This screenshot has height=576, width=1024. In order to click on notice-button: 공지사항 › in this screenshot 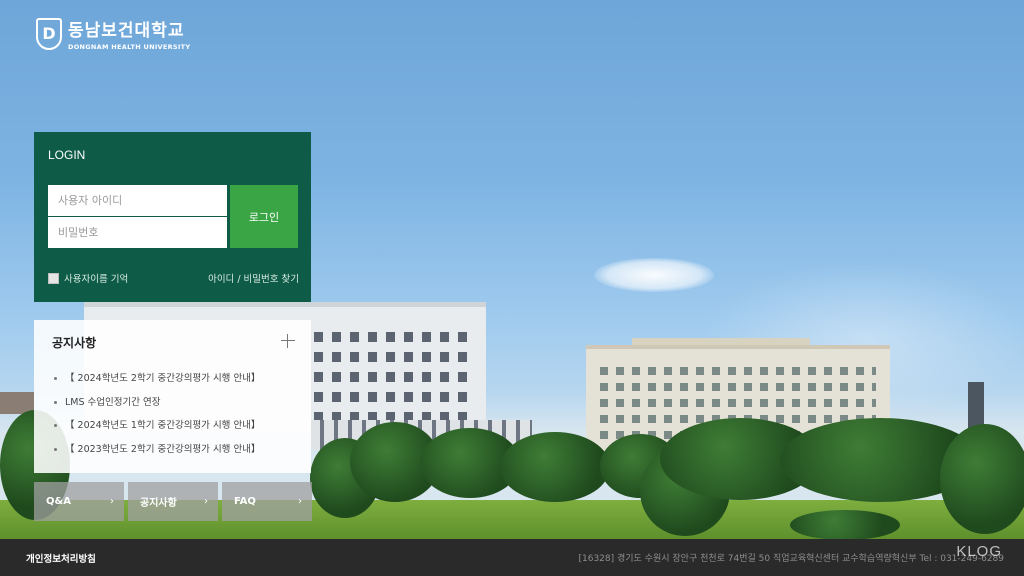, I will do `click(173, 501)`.